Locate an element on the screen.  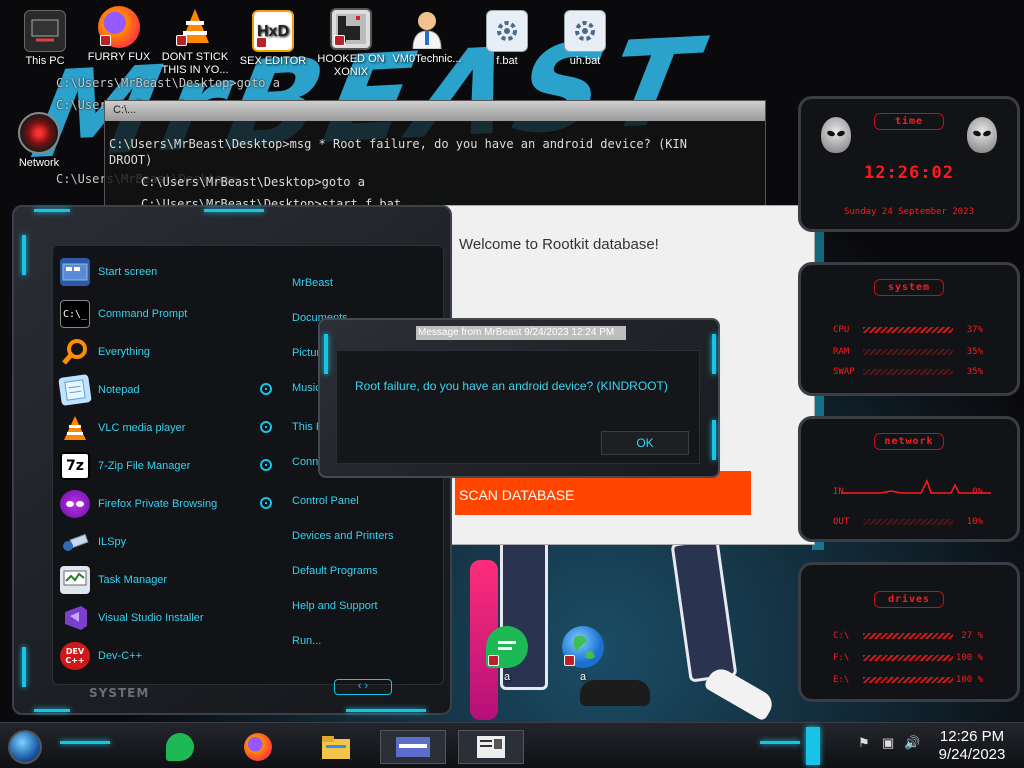
task-manager-icon is located at coordinates (75, 580).